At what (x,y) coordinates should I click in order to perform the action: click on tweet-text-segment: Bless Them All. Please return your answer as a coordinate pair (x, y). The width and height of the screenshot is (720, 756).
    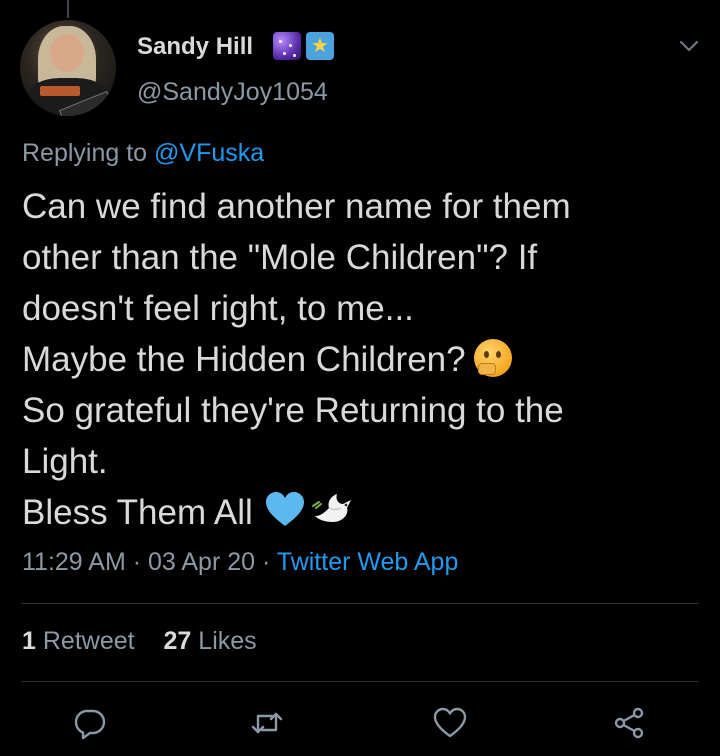
    Looking at the image, I should click on (137, 512).